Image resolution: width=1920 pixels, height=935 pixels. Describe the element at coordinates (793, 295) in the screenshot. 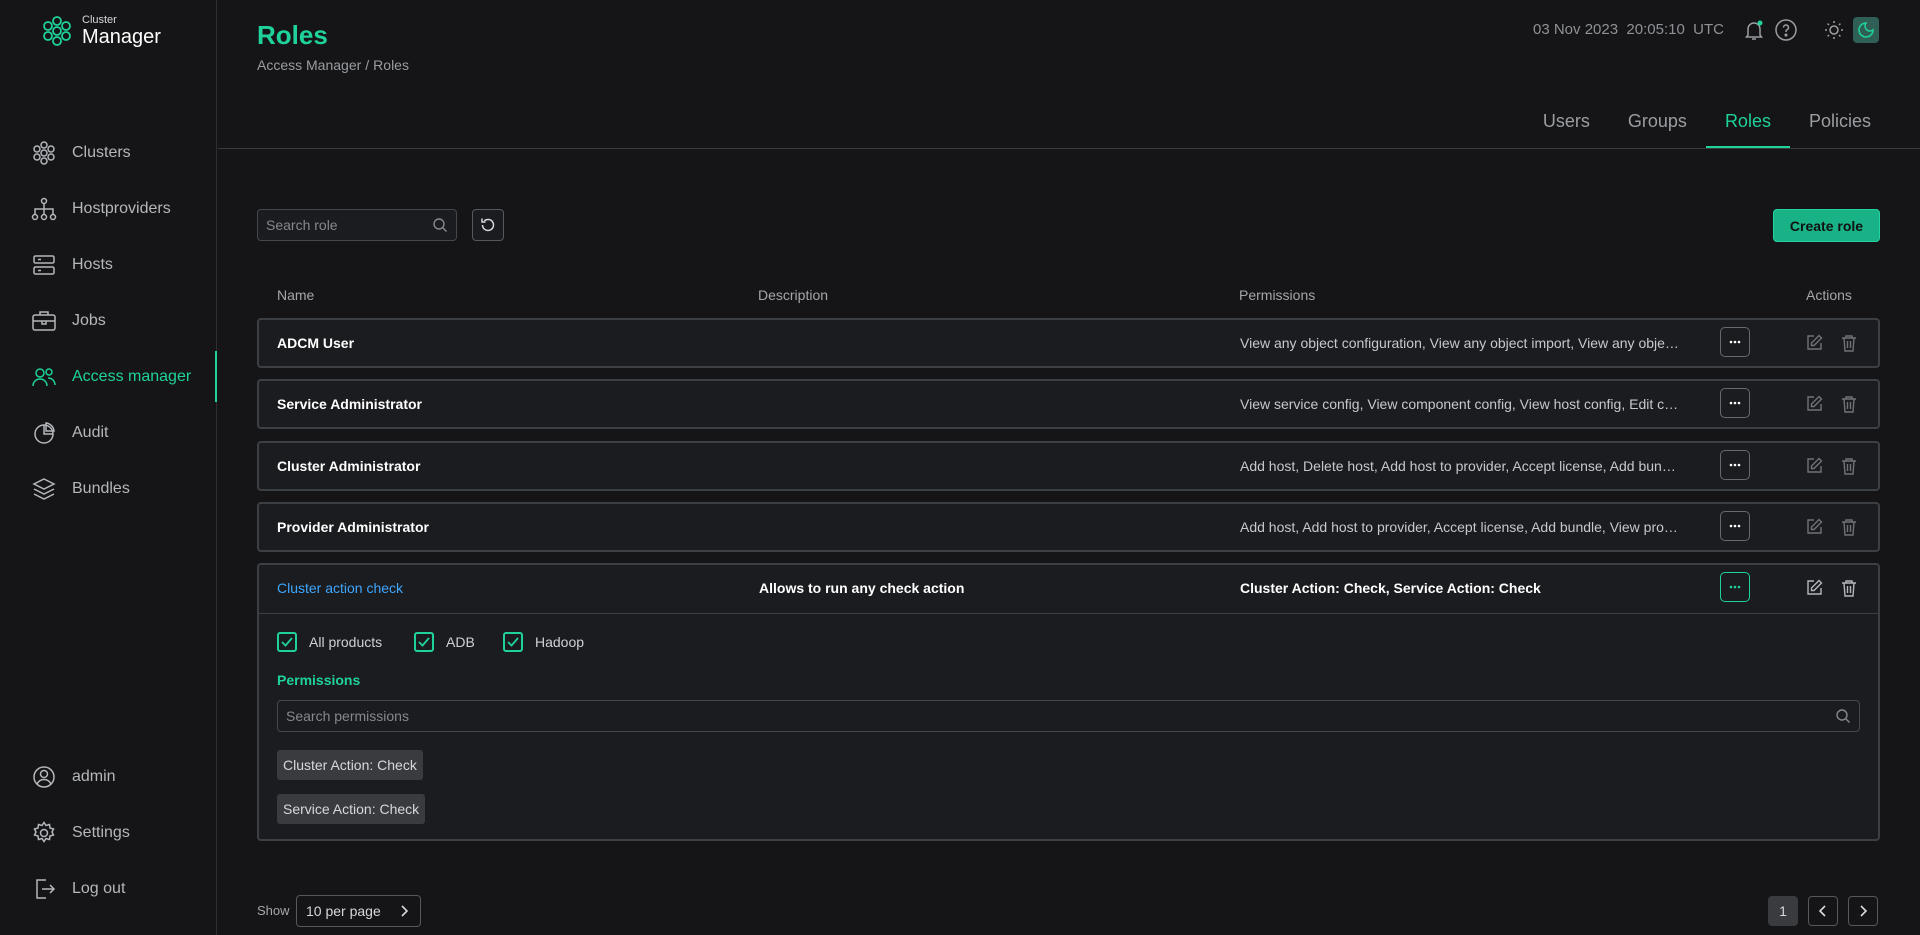

I see `column-header-description: Description` at that location.